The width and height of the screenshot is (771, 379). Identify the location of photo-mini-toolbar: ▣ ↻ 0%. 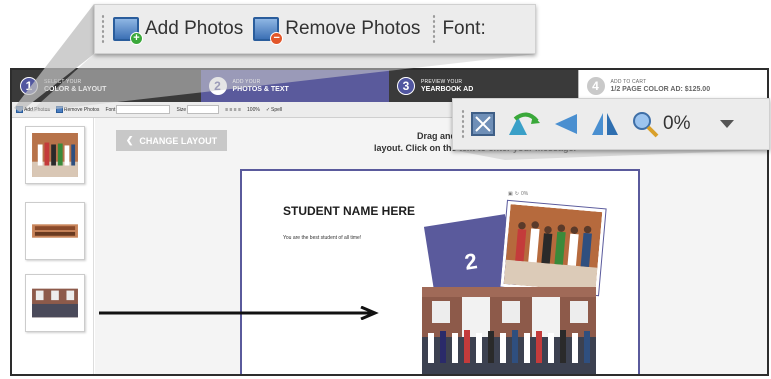
(518, 194).